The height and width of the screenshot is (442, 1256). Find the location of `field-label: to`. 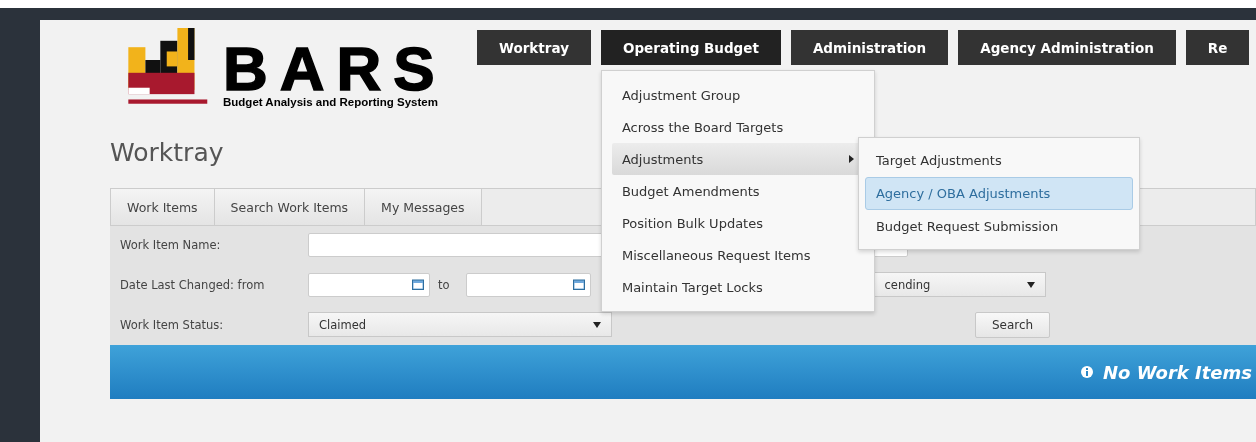

field-label: to is located at coordinates (444, 284).